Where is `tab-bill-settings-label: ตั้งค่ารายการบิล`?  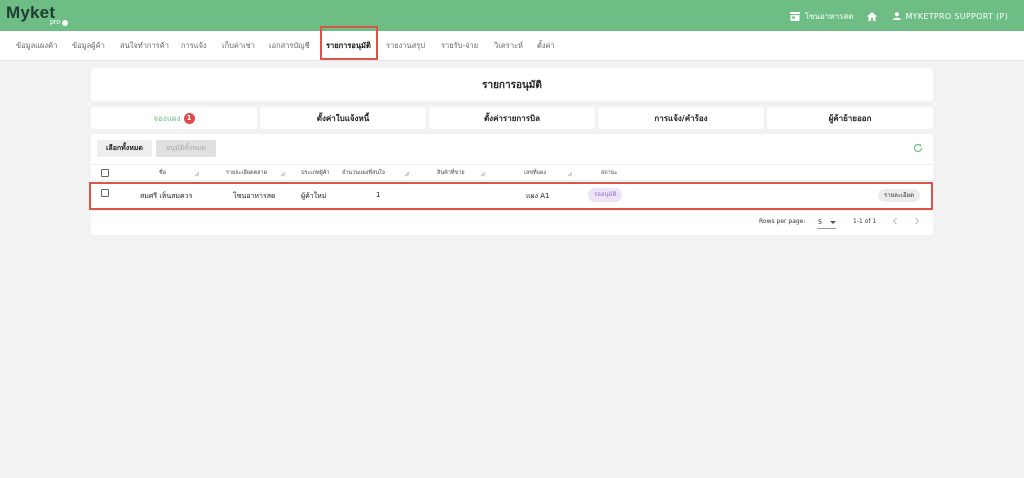
tab-bill-settings-label: ตั้งค่ารายการบิล is located at coordinates (512, 118).